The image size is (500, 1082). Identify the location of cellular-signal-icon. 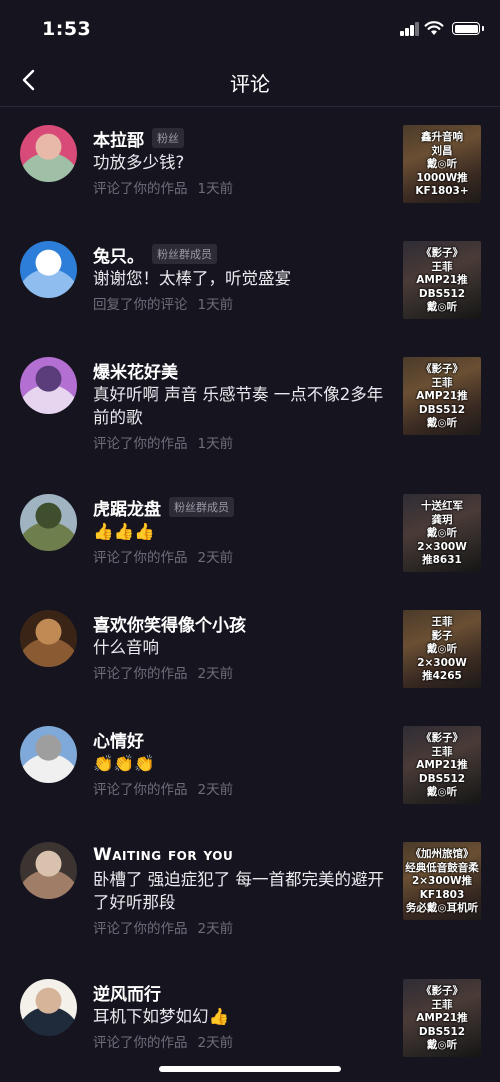
(410, 29).